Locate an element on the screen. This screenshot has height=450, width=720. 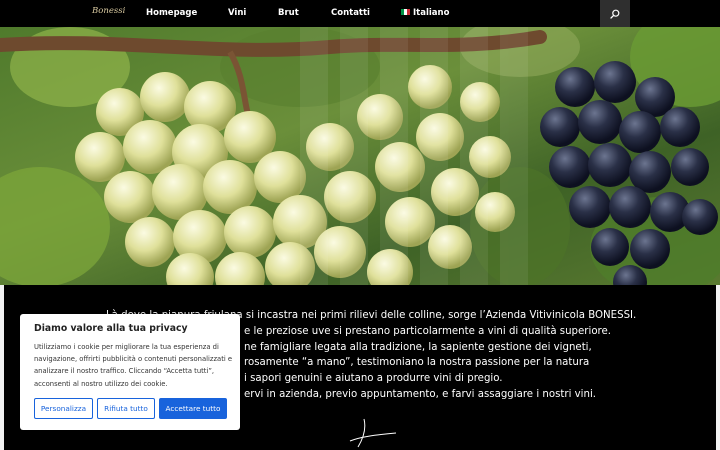
right-border is located at coordinates (718, 367).